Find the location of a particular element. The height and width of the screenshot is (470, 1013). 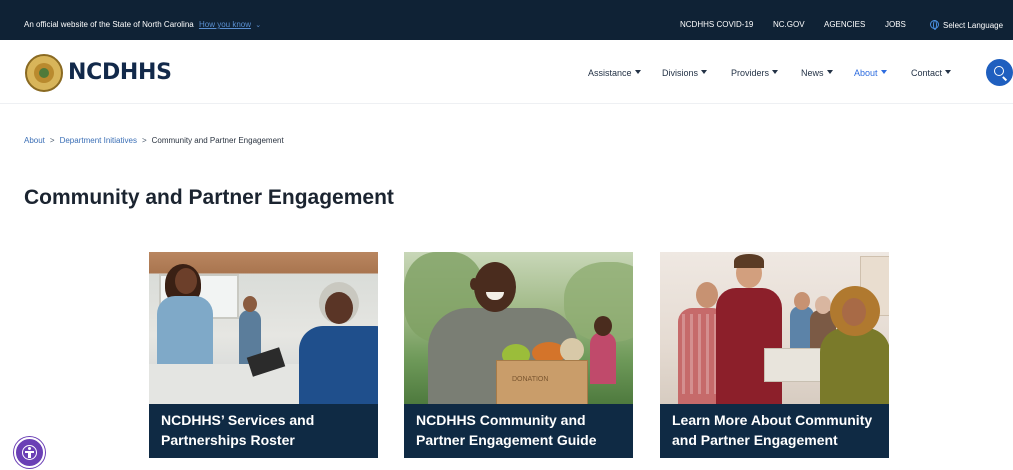

nav-providers: Providers is located at coordinates (755, 73).